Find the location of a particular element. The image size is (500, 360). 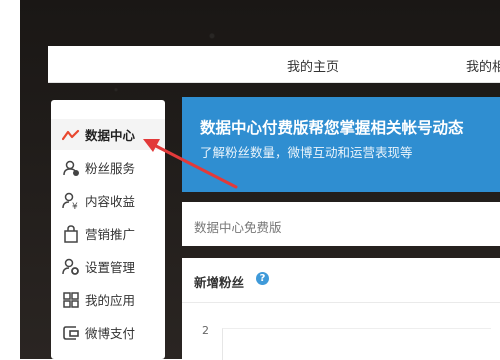

new-fans-chart-area is located at coordinates (356, 344).